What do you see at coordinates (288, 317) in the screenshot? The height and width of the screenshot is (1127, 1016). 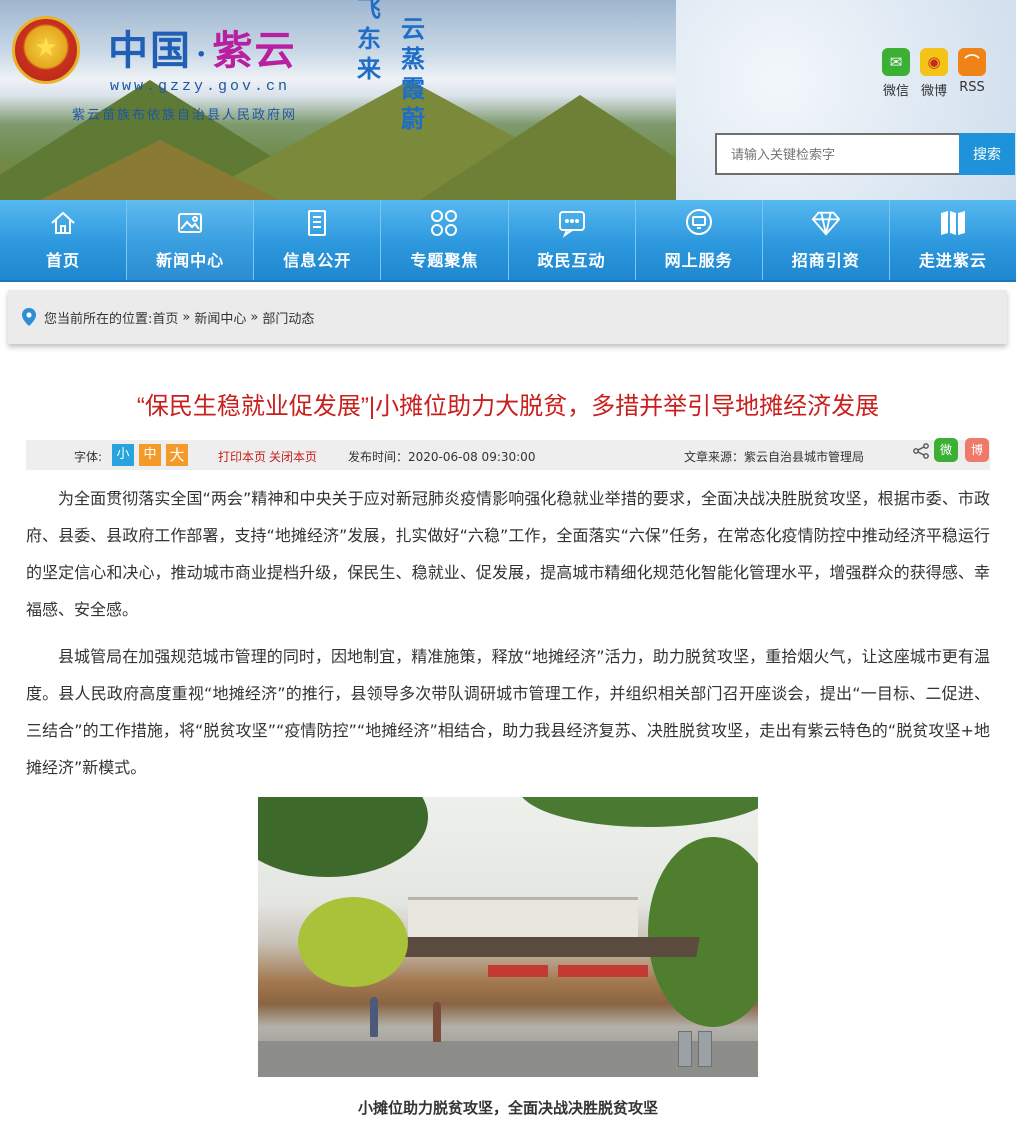 I see `breadcrumb-department-news: 部门动态` at bounding box center [288, 317].